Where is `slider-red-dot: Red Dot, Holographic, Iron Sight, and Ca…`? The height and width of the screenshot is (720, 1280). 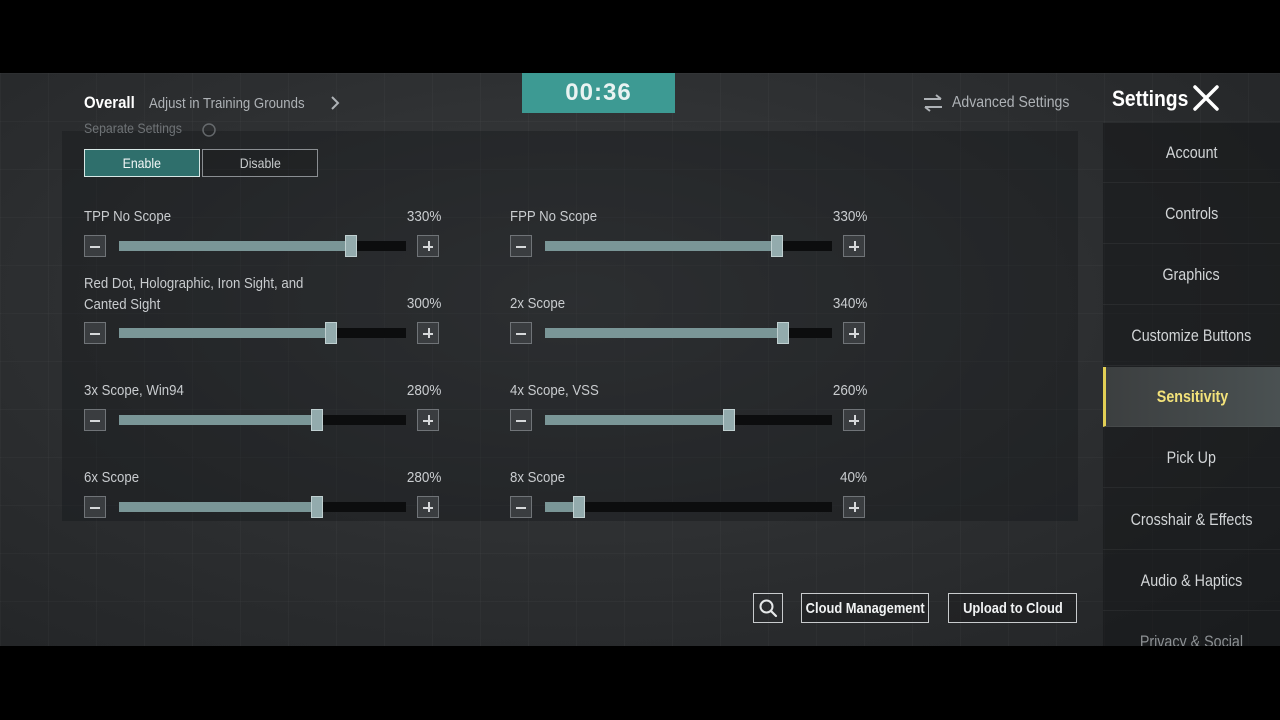
slider-red-dot: Red Dot, Holographic, Iron Sight, and Ca… is located at coordinates (262, 313).